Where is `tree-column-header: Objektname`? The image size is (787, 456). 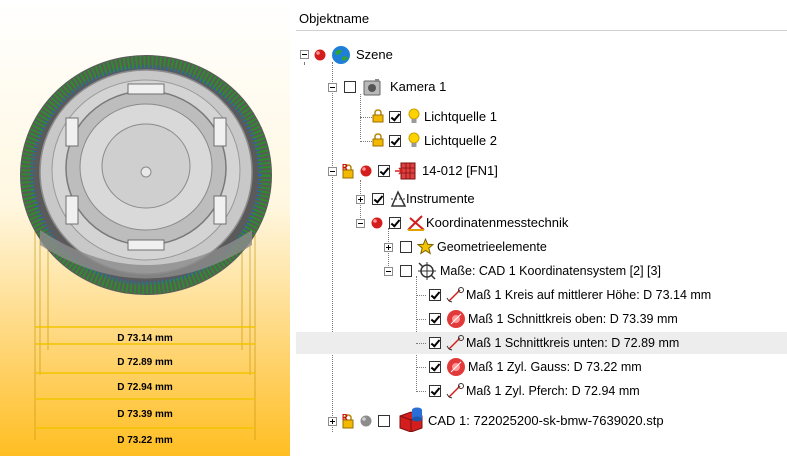
tree-column-header: Objektname is located at coordinates (541, 19).